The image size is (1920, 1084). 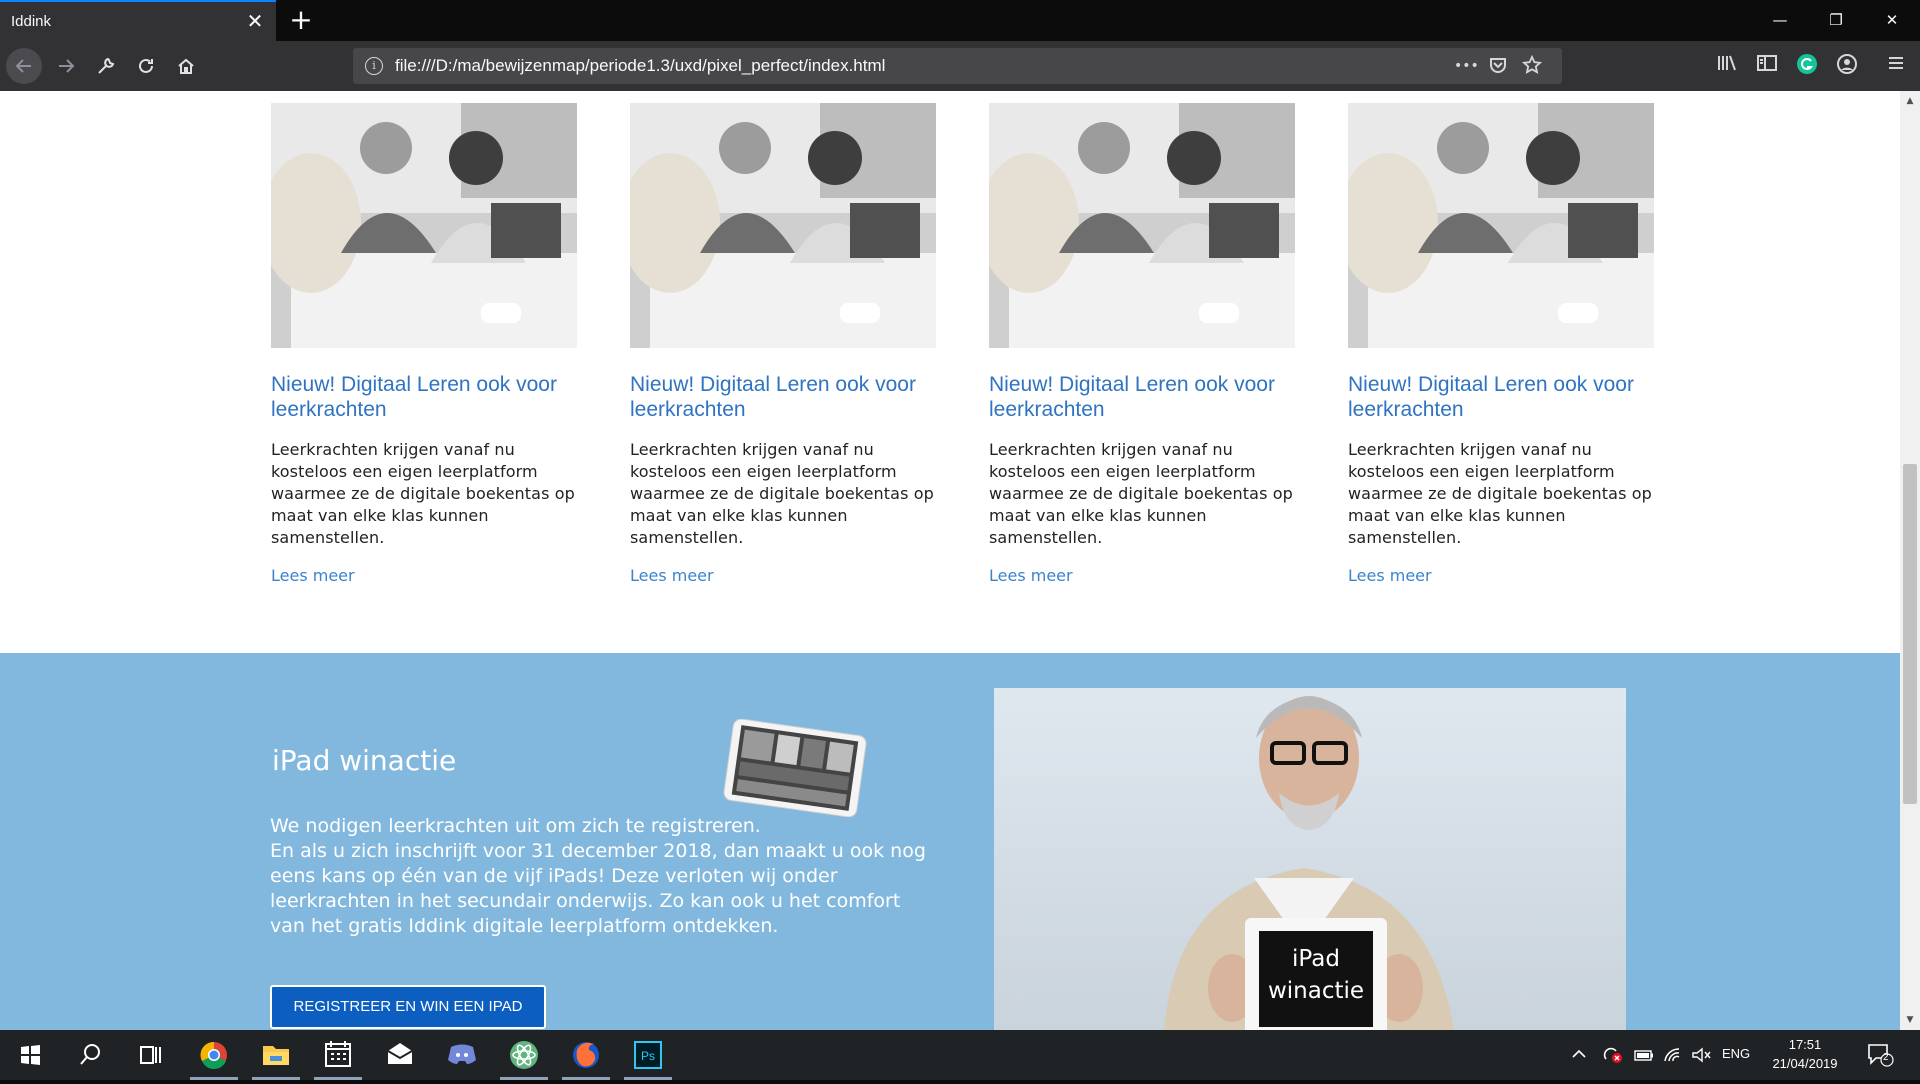 What do you see at coordinates (1896, 66) in the screenshot?
I see `menu-hamburger-icon` at bounding box center [1896, 66].